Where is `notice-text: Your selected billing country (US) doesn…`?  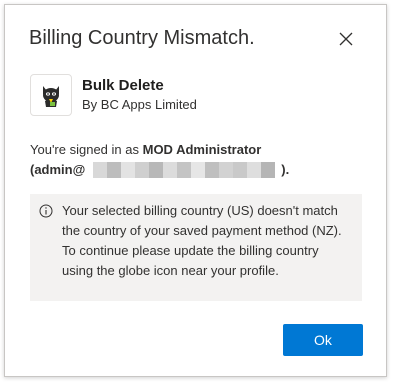
notice-text: Your selected billing country (US) doesn… is located at coordinates (202, 240).